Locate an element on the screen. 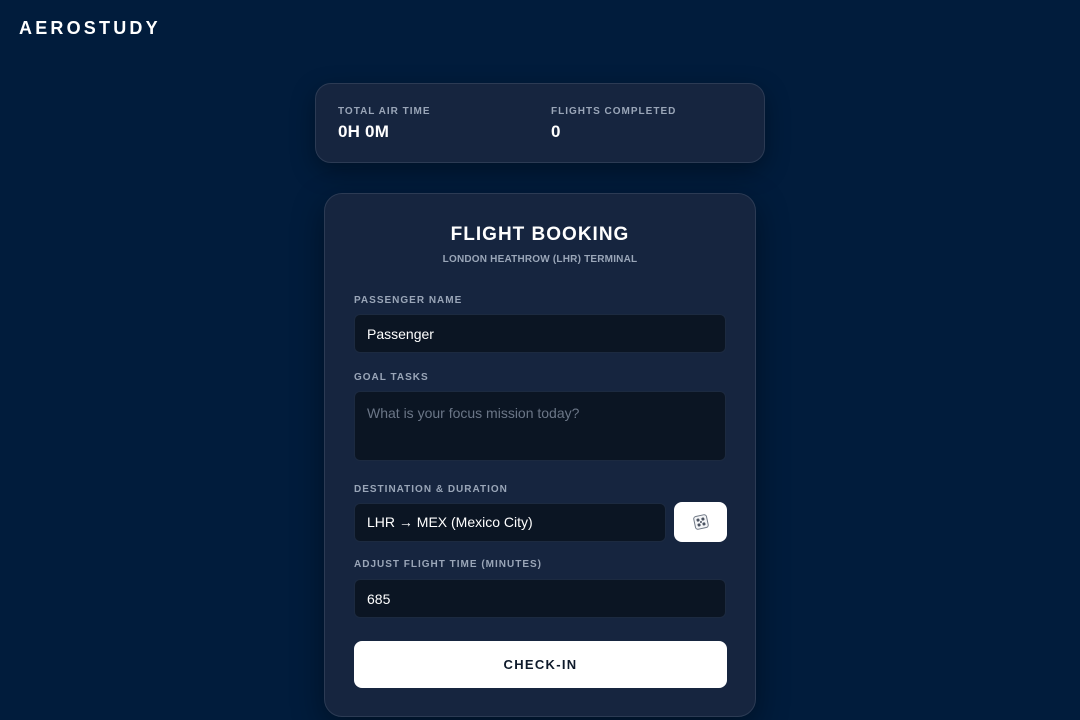  booking-subtitle: LONDON HEATHROW (LHR) TERMINAL is located at coordinates (540, 259).